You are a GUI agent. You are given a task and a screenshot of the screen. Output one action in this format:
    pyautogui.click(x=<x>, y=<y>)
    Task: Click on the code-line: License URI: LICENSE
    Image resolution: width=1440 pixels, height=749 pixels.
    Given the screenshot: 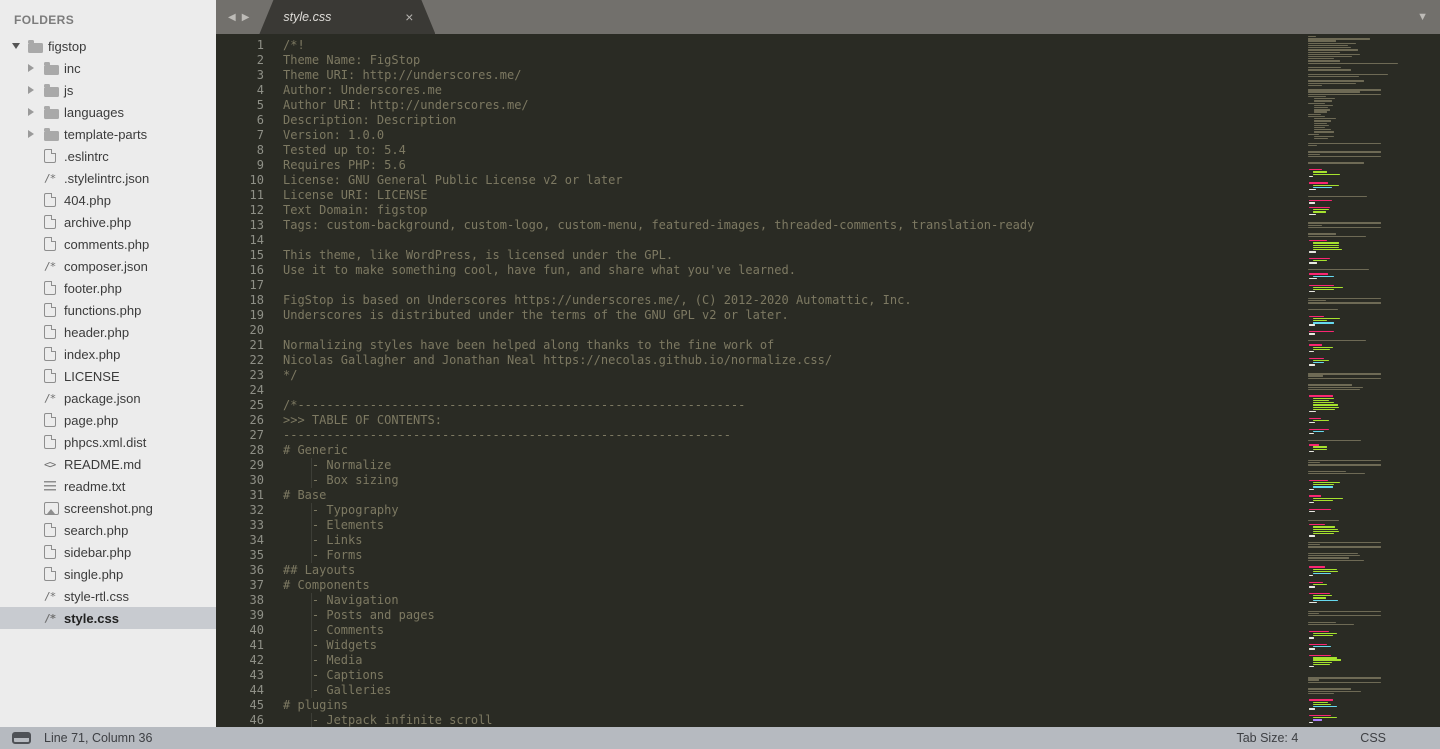 What is the action you would take?
    pyautogui.click(x=791, y=195)
    